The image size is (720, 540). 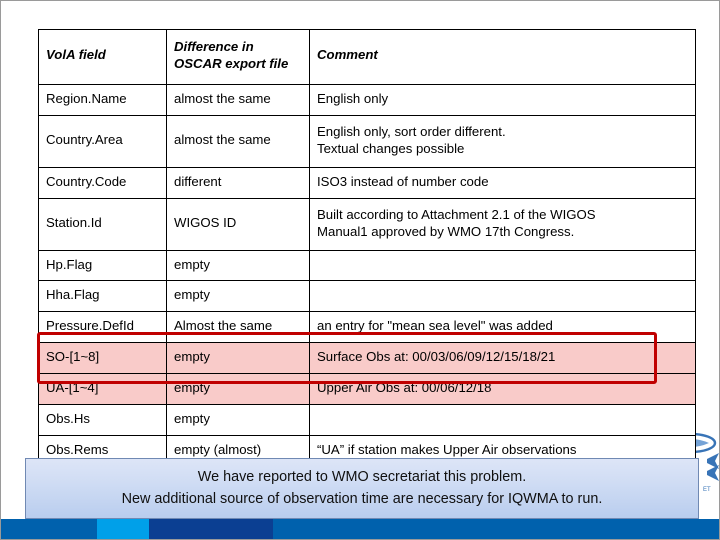 I want to click on table-row: Hp.Flag empty, so click(x=367, y=265).